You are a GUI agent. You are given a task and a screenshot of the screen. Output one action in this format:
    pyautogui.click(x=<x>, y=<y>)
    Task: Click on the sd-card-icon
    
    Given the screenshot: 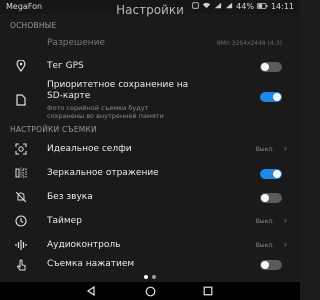 What is the action you would take?
    pyautogui.click(x=21, y=100)
    